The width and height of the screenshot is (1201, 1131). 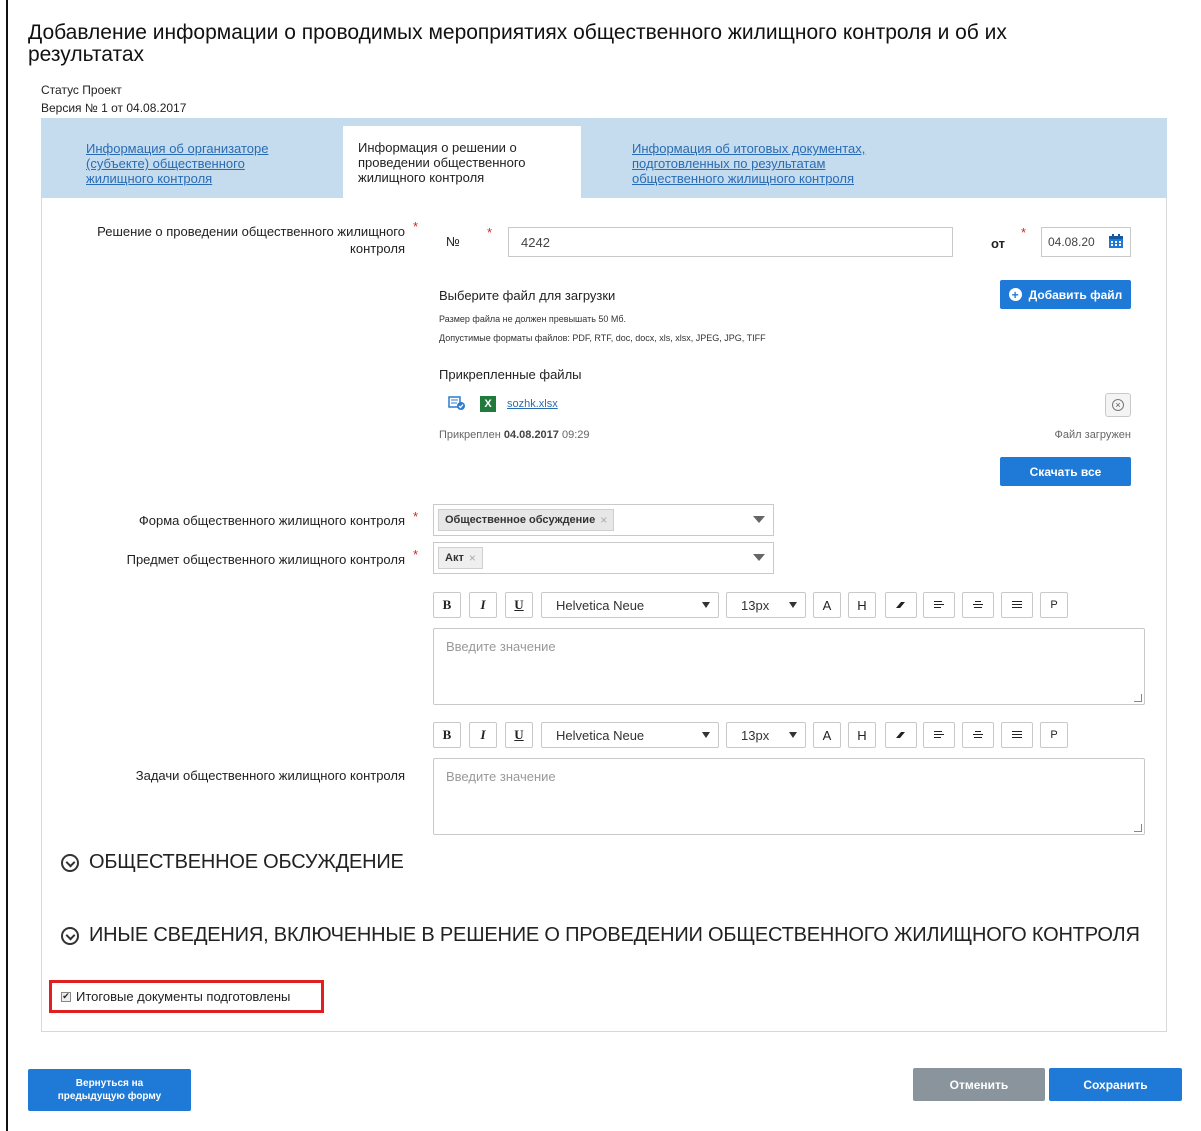 I want to click on attached-title: Прикрепленные файлы, so click(x=510, y=374).